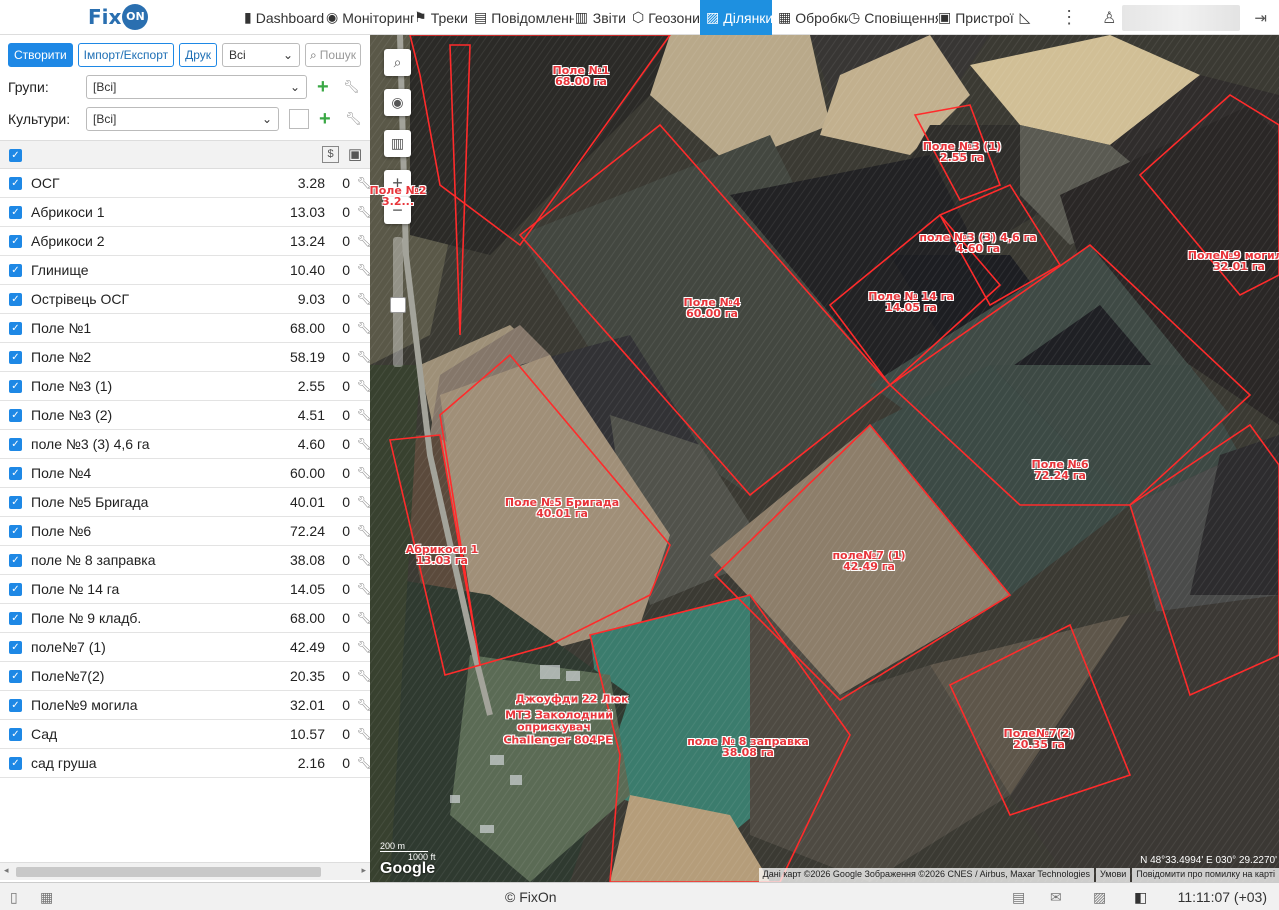 This screenshot has height=910, width=1279. I want to click on scroll-right-icon: ▸, so click(363, 870).